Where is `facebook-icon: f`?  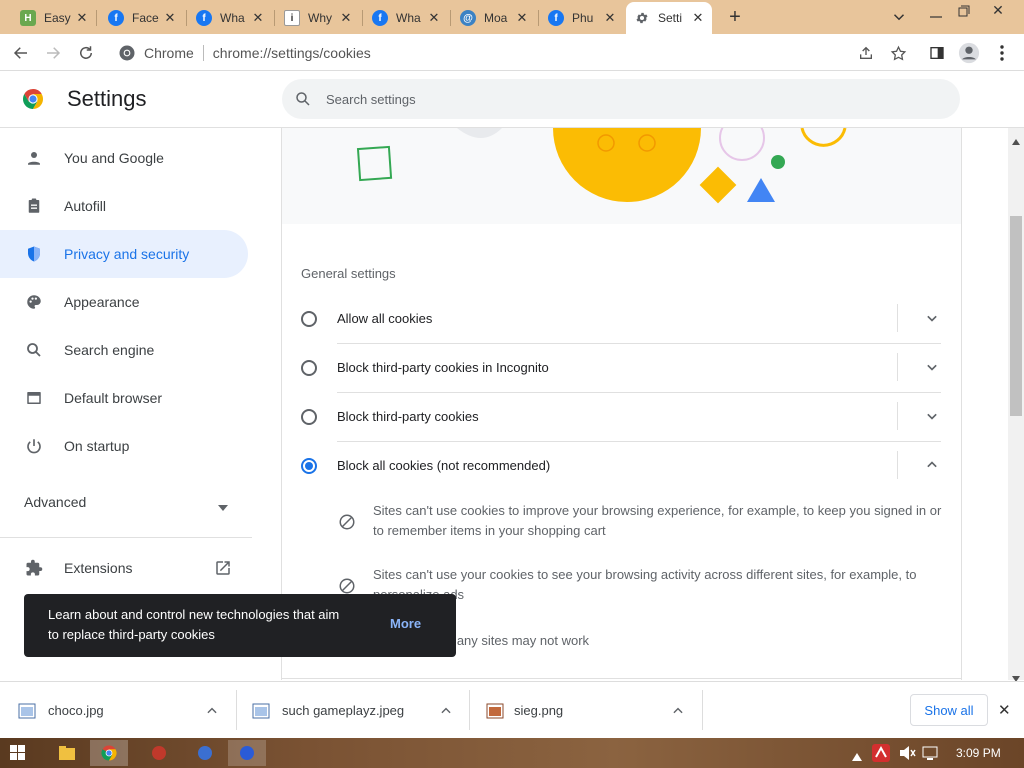
facebook-icon: f is located at coordinates (380, 18).